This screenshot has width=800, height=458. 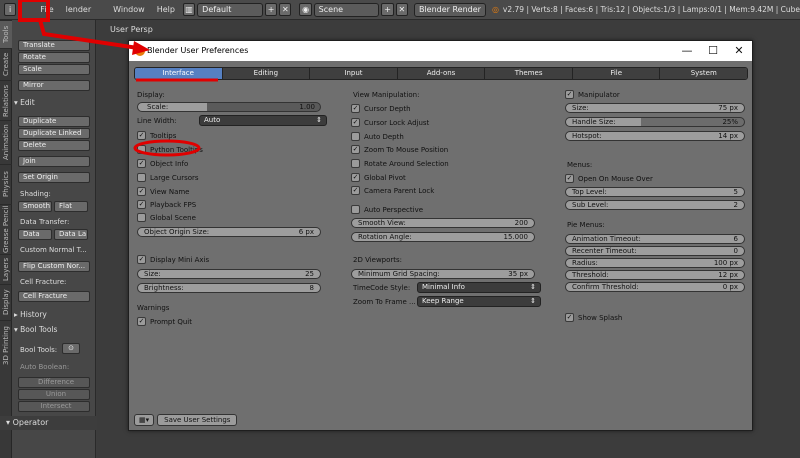 I want to click on preferences-menu-icon: ▦▾, so click(x=144, y=420).